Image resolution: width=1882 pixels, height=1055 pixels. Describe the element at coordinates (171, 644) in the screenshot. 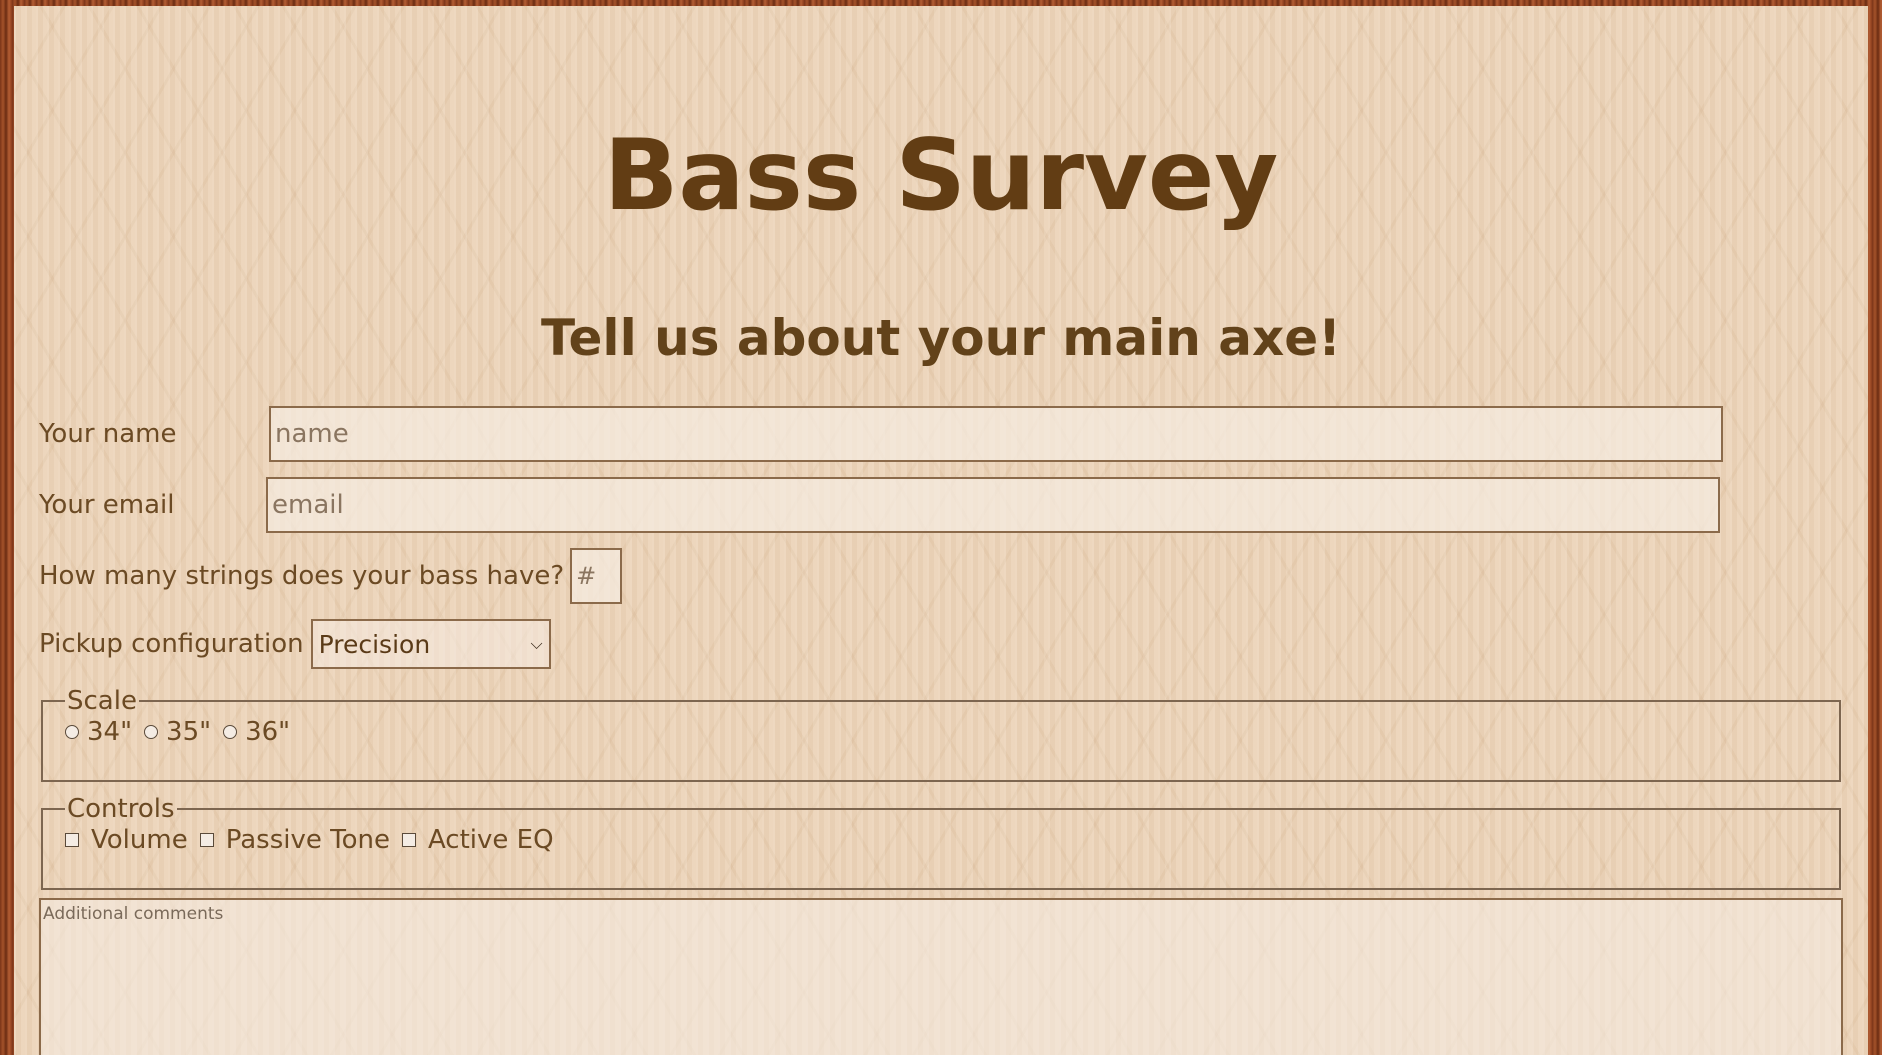

I see `pickup-label: Pickup configuration` at that location.